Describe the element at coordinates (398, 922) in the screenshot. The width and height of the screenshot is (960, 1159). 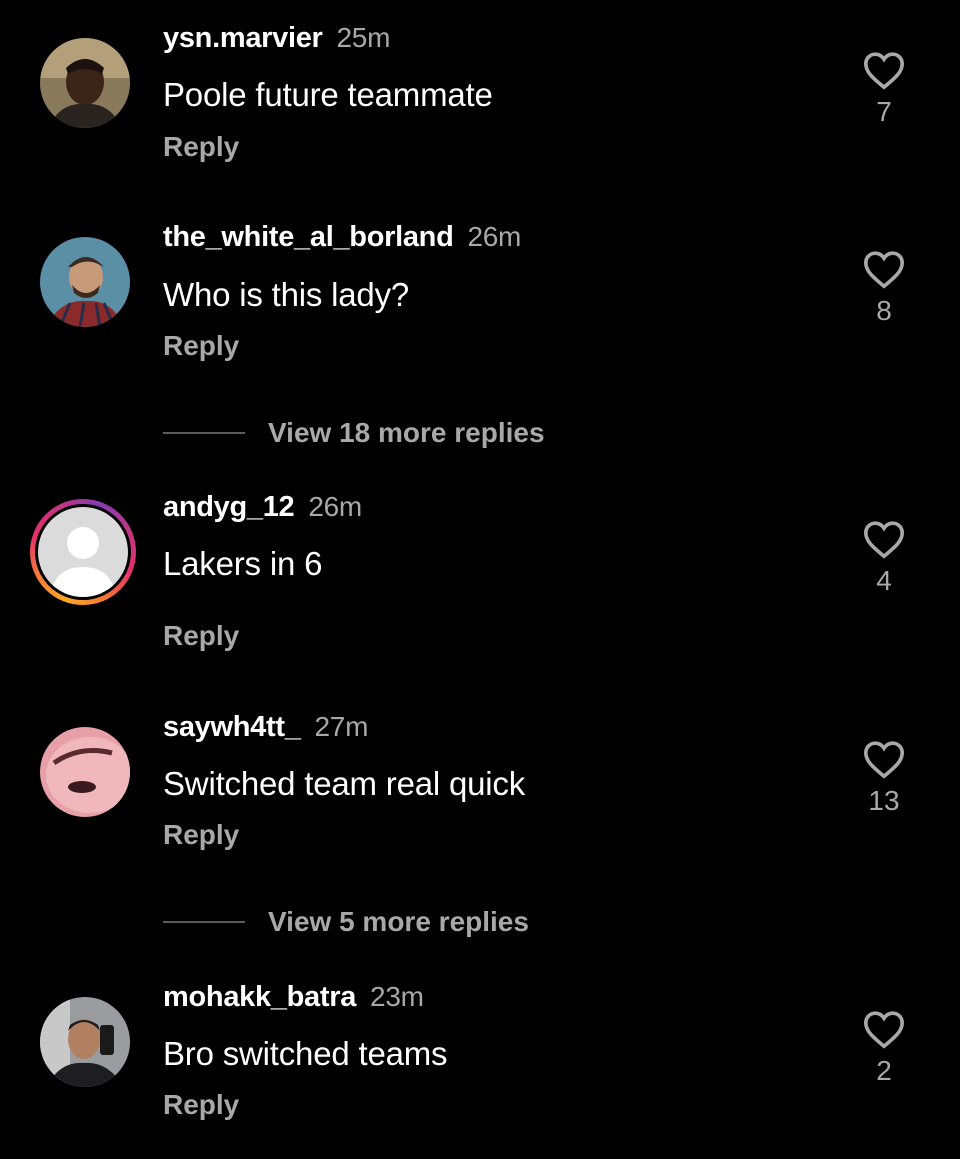
I see `view-more-label: View 5 more replies` at that location.